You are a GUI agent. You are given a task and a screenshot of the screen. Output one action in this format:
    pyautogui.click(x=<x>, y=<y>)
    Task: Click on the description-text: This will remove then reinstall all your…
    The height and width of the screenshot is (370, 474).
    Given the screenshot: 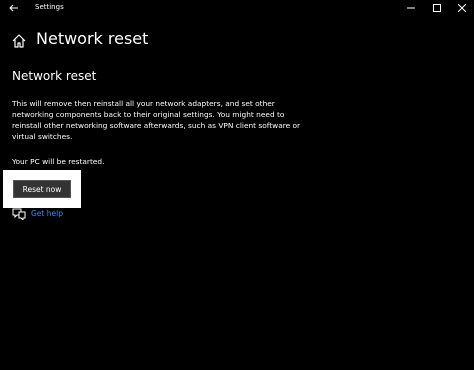 What is the action you would take?
    pyautogui.click(x=156, y=120)
    